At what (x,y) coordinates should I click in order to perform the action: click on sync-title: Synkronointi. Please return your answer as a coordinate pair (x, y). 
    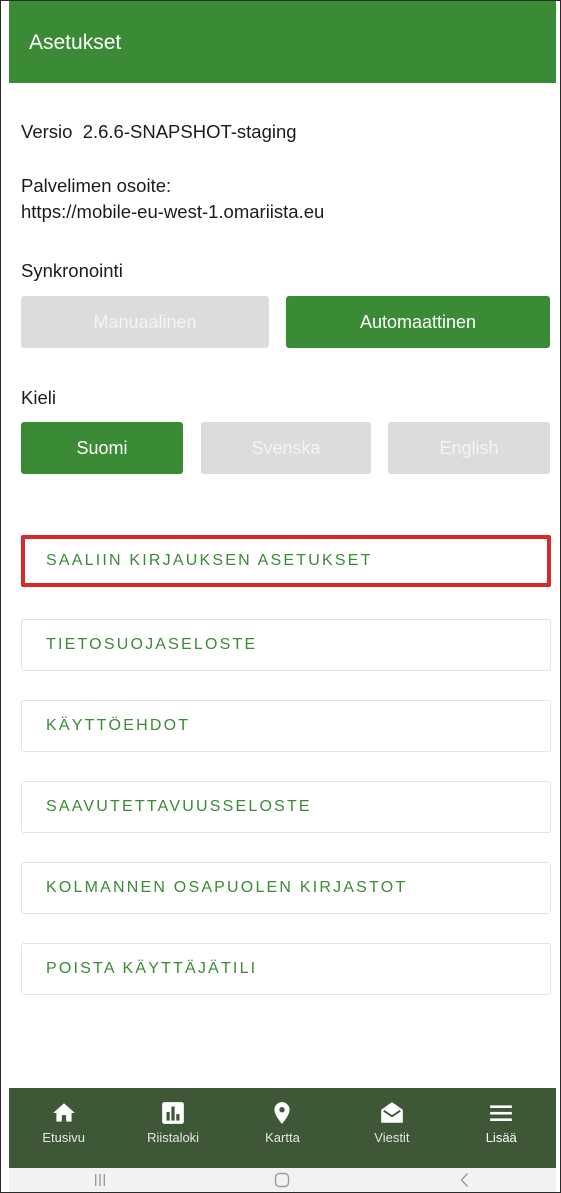
    Looking at the image, I should click on (72, 270).